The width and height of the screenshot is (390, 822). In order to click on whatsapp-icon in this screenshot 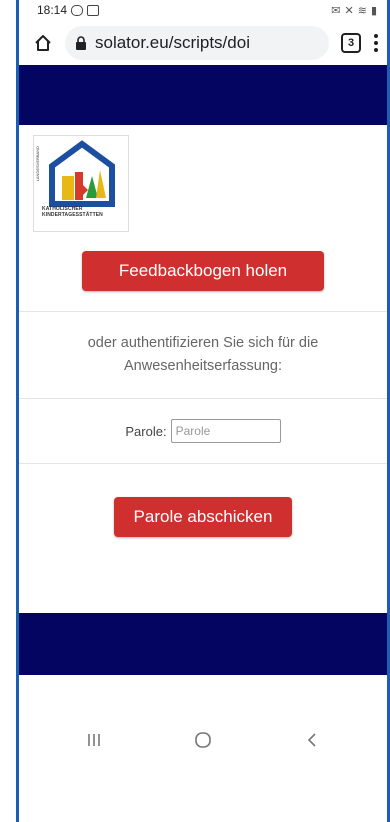, I will do `click(77, 10)`.